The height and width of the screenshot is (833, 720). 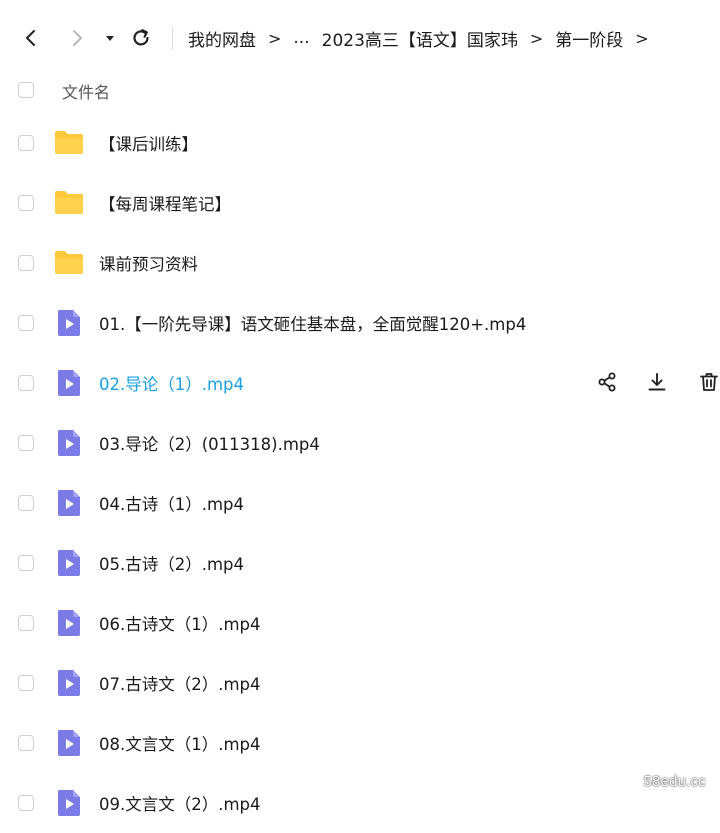 I want to click on caret-down-icon, so click(x=110, y=38).